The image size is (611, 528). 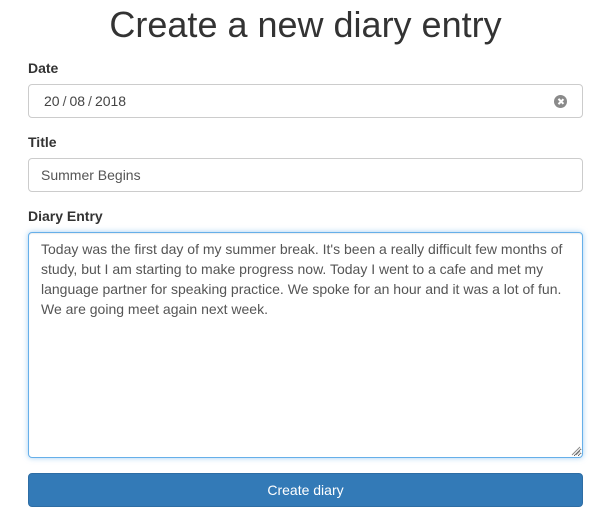 What do you see at coordinates (305, 101) in the screenshot?
I see `date-input: 20/08/2018` at bounding box center [305, 101].